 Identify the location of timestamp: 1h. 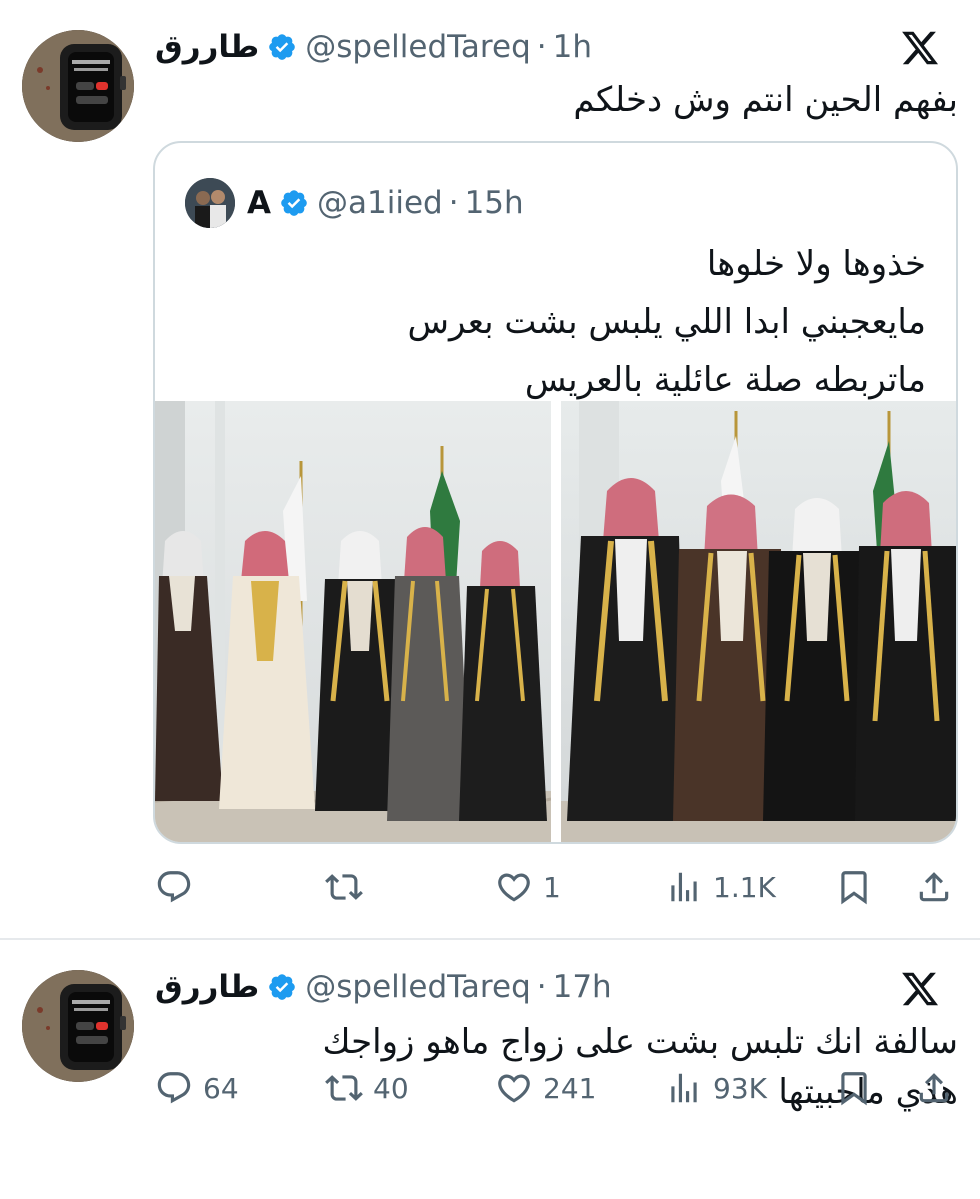
(572, 47).